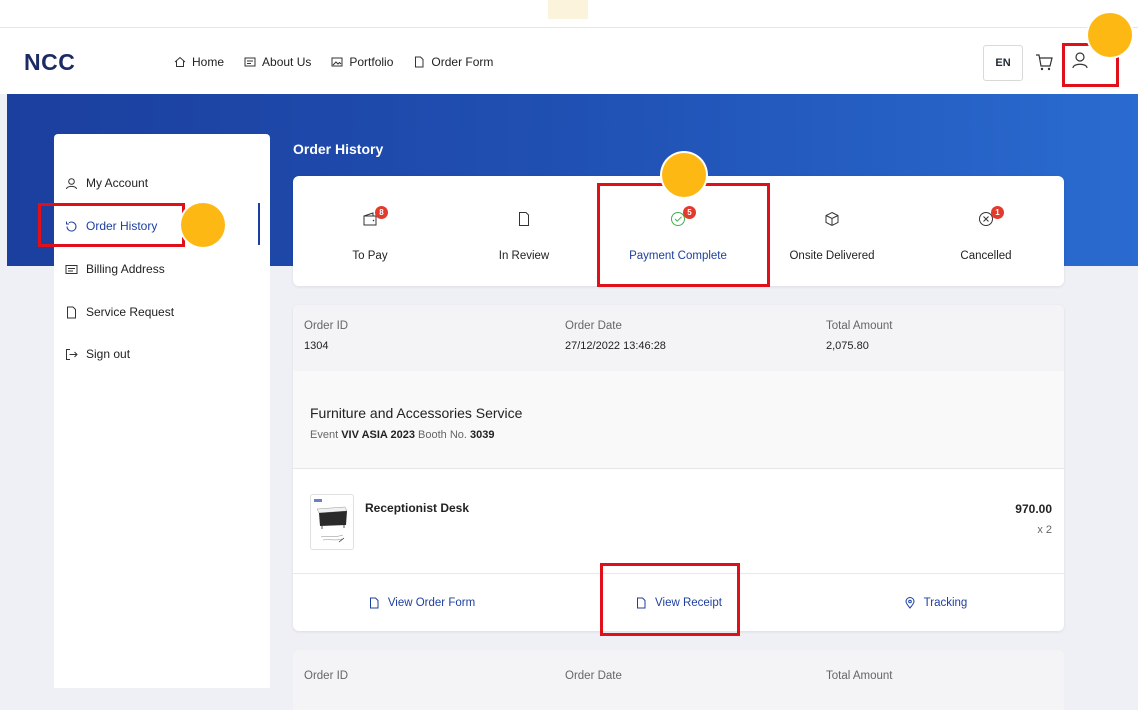 Image resolution: width=1138 pixels, height=710 pixels. Describe the element at coordinates (986, 231) in the screenshot. I see `tab-cancelled: 1 Cancelled` at that location.